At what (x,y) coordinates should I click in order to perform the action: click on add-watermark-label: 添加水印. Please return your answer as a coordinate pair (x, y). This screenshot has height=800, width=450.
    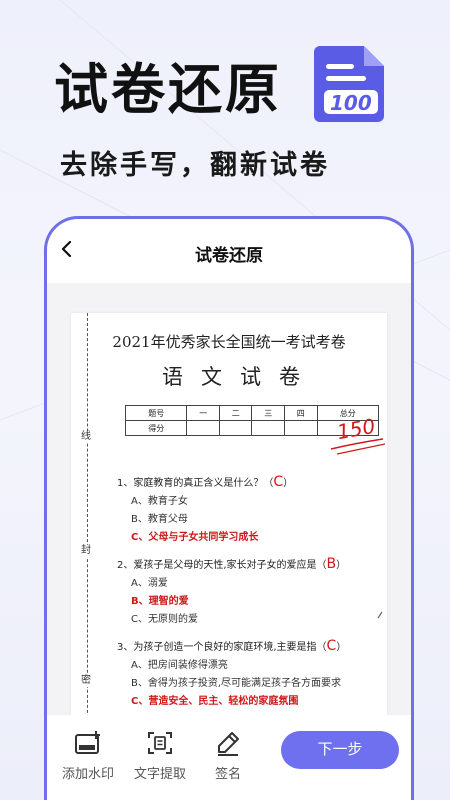
    Looking at the image, I should click on (87, 774).